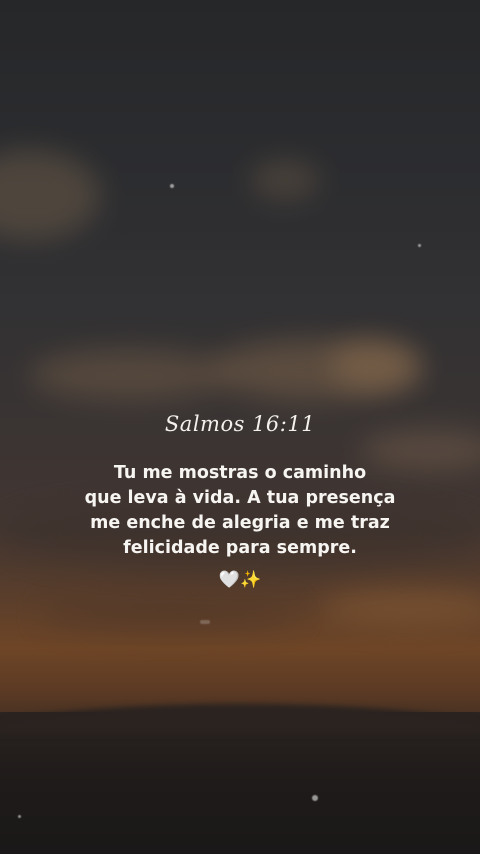 The width and height of the screenshot is (480, 854). I want to click on verse-reference: Salmos 16:11, so click(240, 424).